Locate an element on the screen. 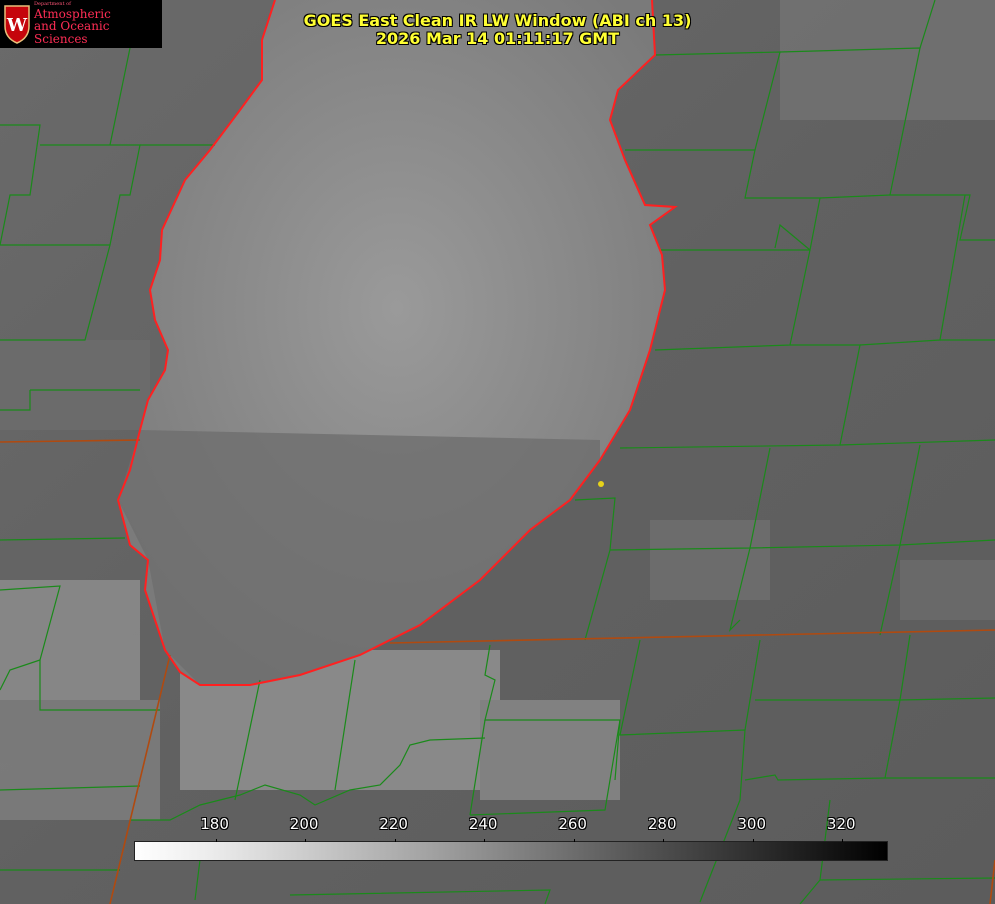  colorbar-tick-label: 300 is located at coordinates (752, 824).